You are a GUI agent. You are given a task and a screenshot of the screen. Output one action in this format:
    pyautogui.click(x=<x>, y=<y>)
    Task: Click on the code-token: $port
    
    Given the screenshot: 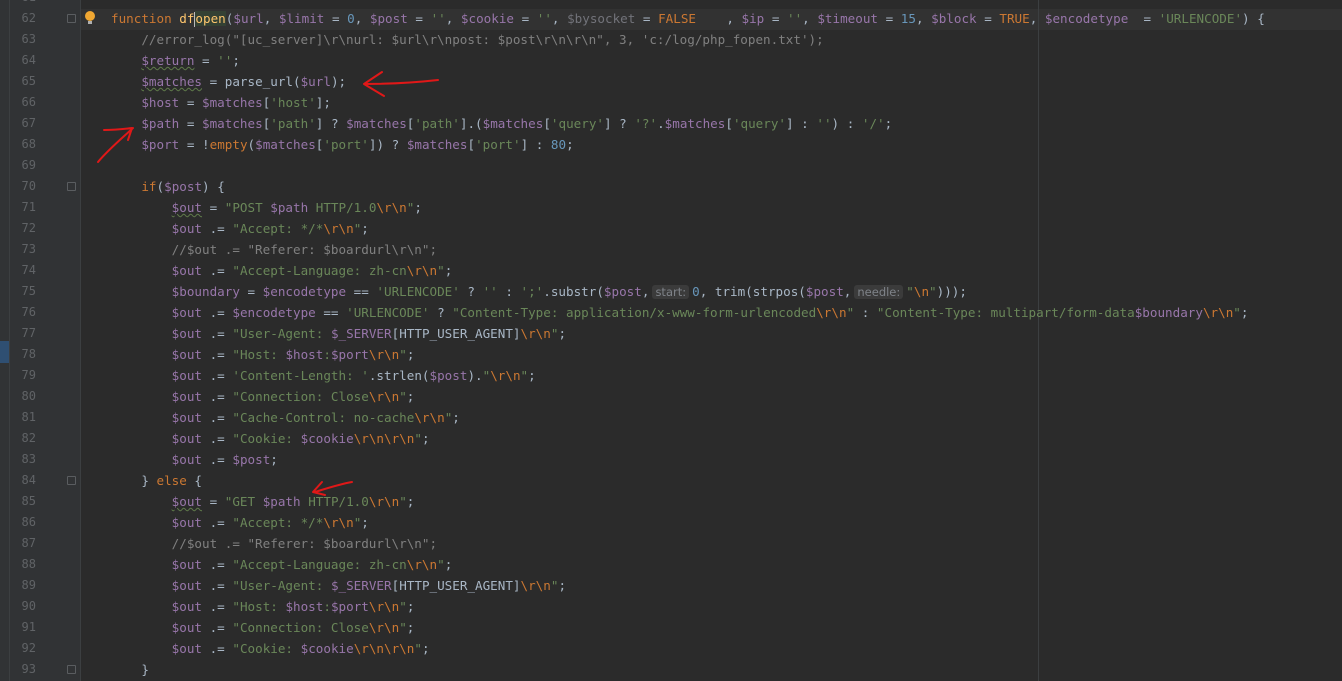 What is the action you would take?
    pyautogui.click(x=160, y=144)
    